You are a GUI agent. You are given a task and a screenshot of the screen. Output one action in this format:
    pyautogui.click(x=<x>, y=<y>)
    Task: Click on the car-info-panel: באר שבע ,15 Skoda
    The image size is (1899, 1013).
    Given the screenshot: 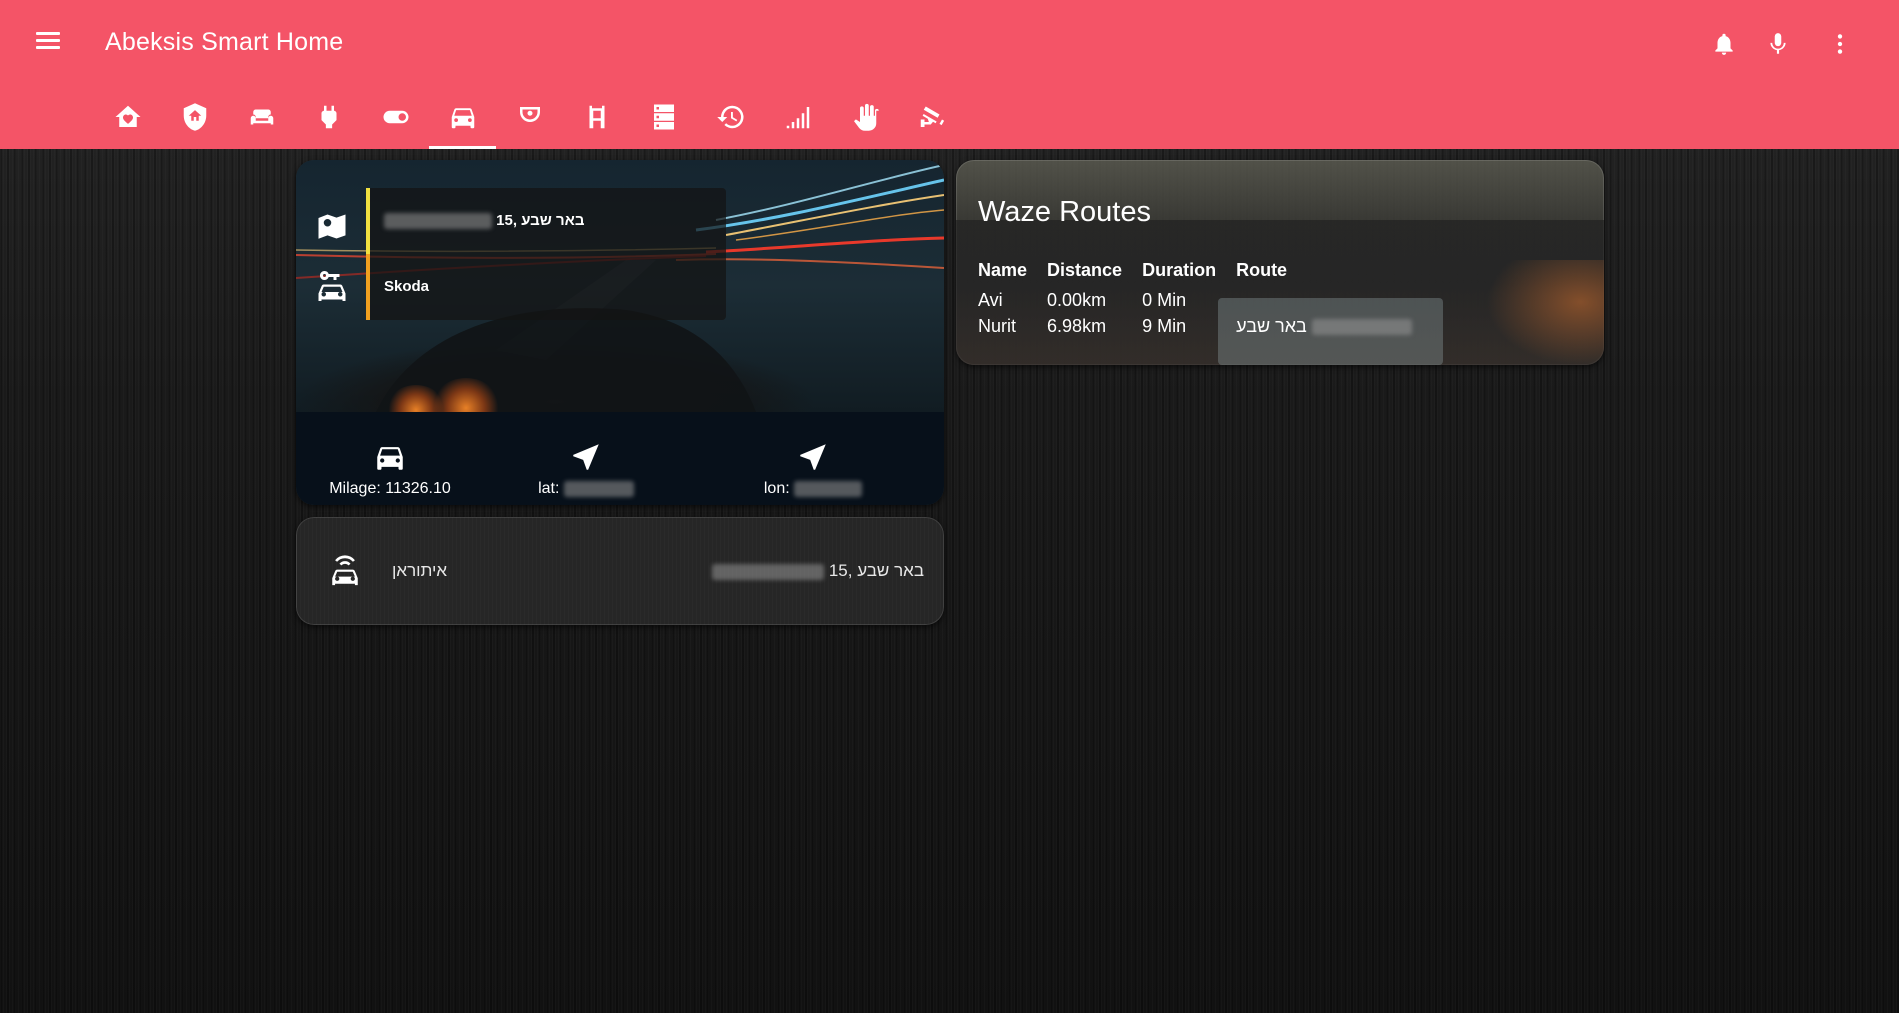 What is the action you would take?
    pyautogui.click(x=546, y=254)
    